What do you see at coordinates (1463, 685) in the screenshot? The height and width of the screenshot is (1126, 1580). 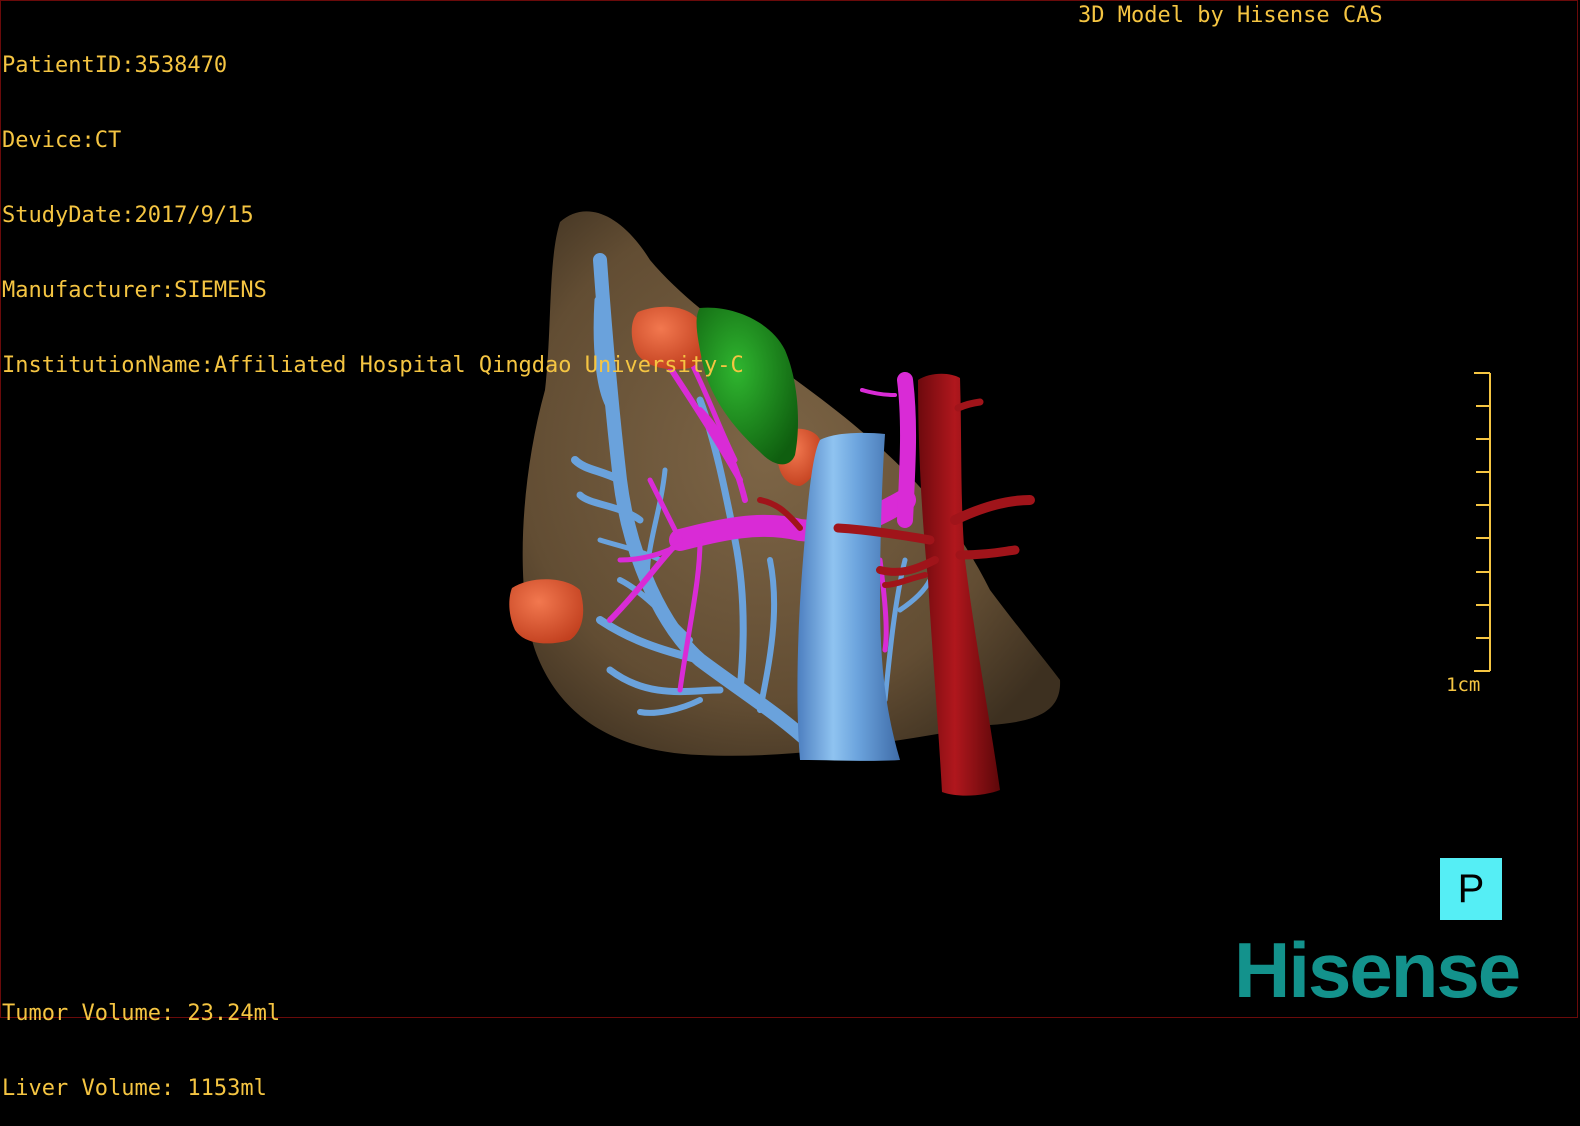 I see `scale-bar-label: 1cm` at bounding box center [1463, 685].